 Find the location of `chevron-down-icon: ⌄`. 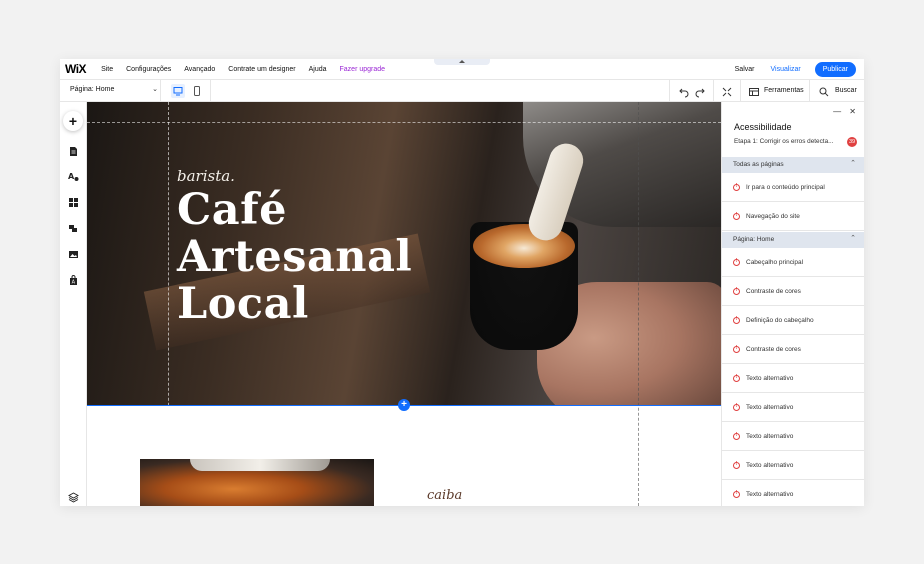

chevron-down-icon: ⌄ is located at coordinates (155, 89).